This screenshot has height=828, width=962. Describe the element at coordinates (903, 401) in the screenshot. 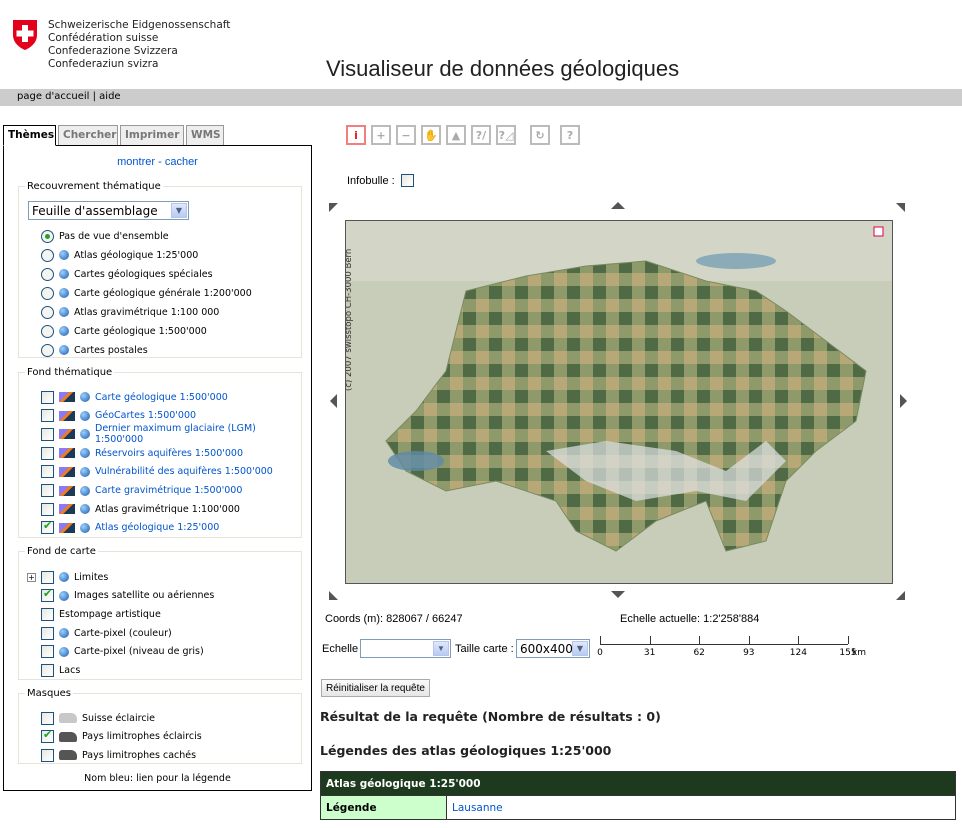

I see `pan-east-arrow` at that location.